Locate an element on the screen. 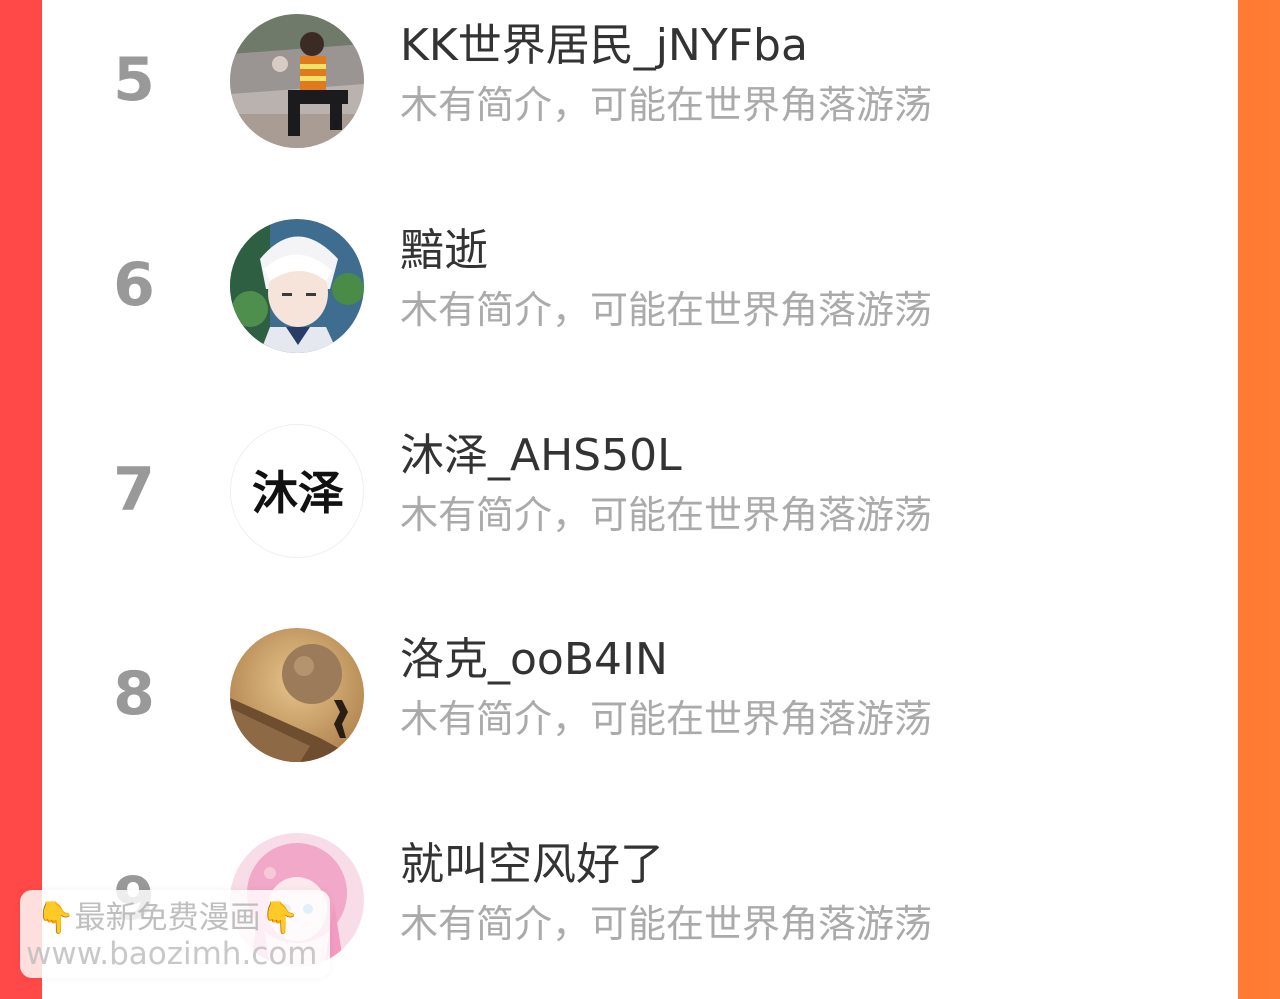 This screenshot has height=999, width=1280. avatar: 沐泽 is located at coordinates (297, 491).